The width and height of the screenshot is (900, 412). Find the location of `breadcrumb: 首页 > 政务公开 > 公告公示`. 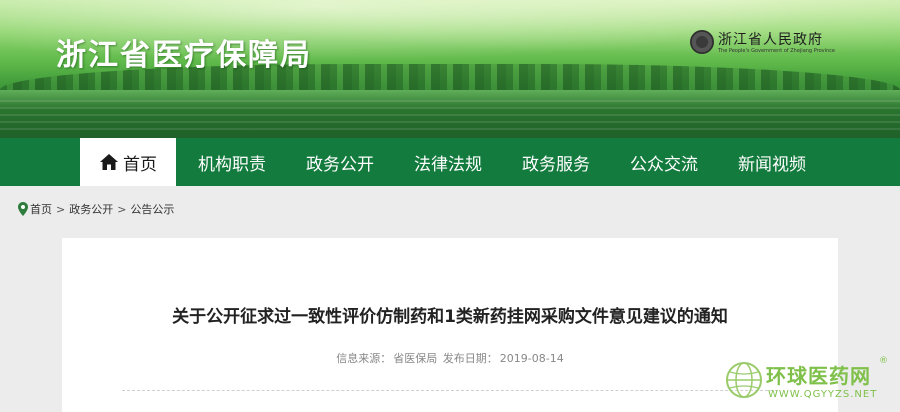

breadcrumb: 首页 > 政务公开 > 公告公示 is located at coordinates (96, 209).